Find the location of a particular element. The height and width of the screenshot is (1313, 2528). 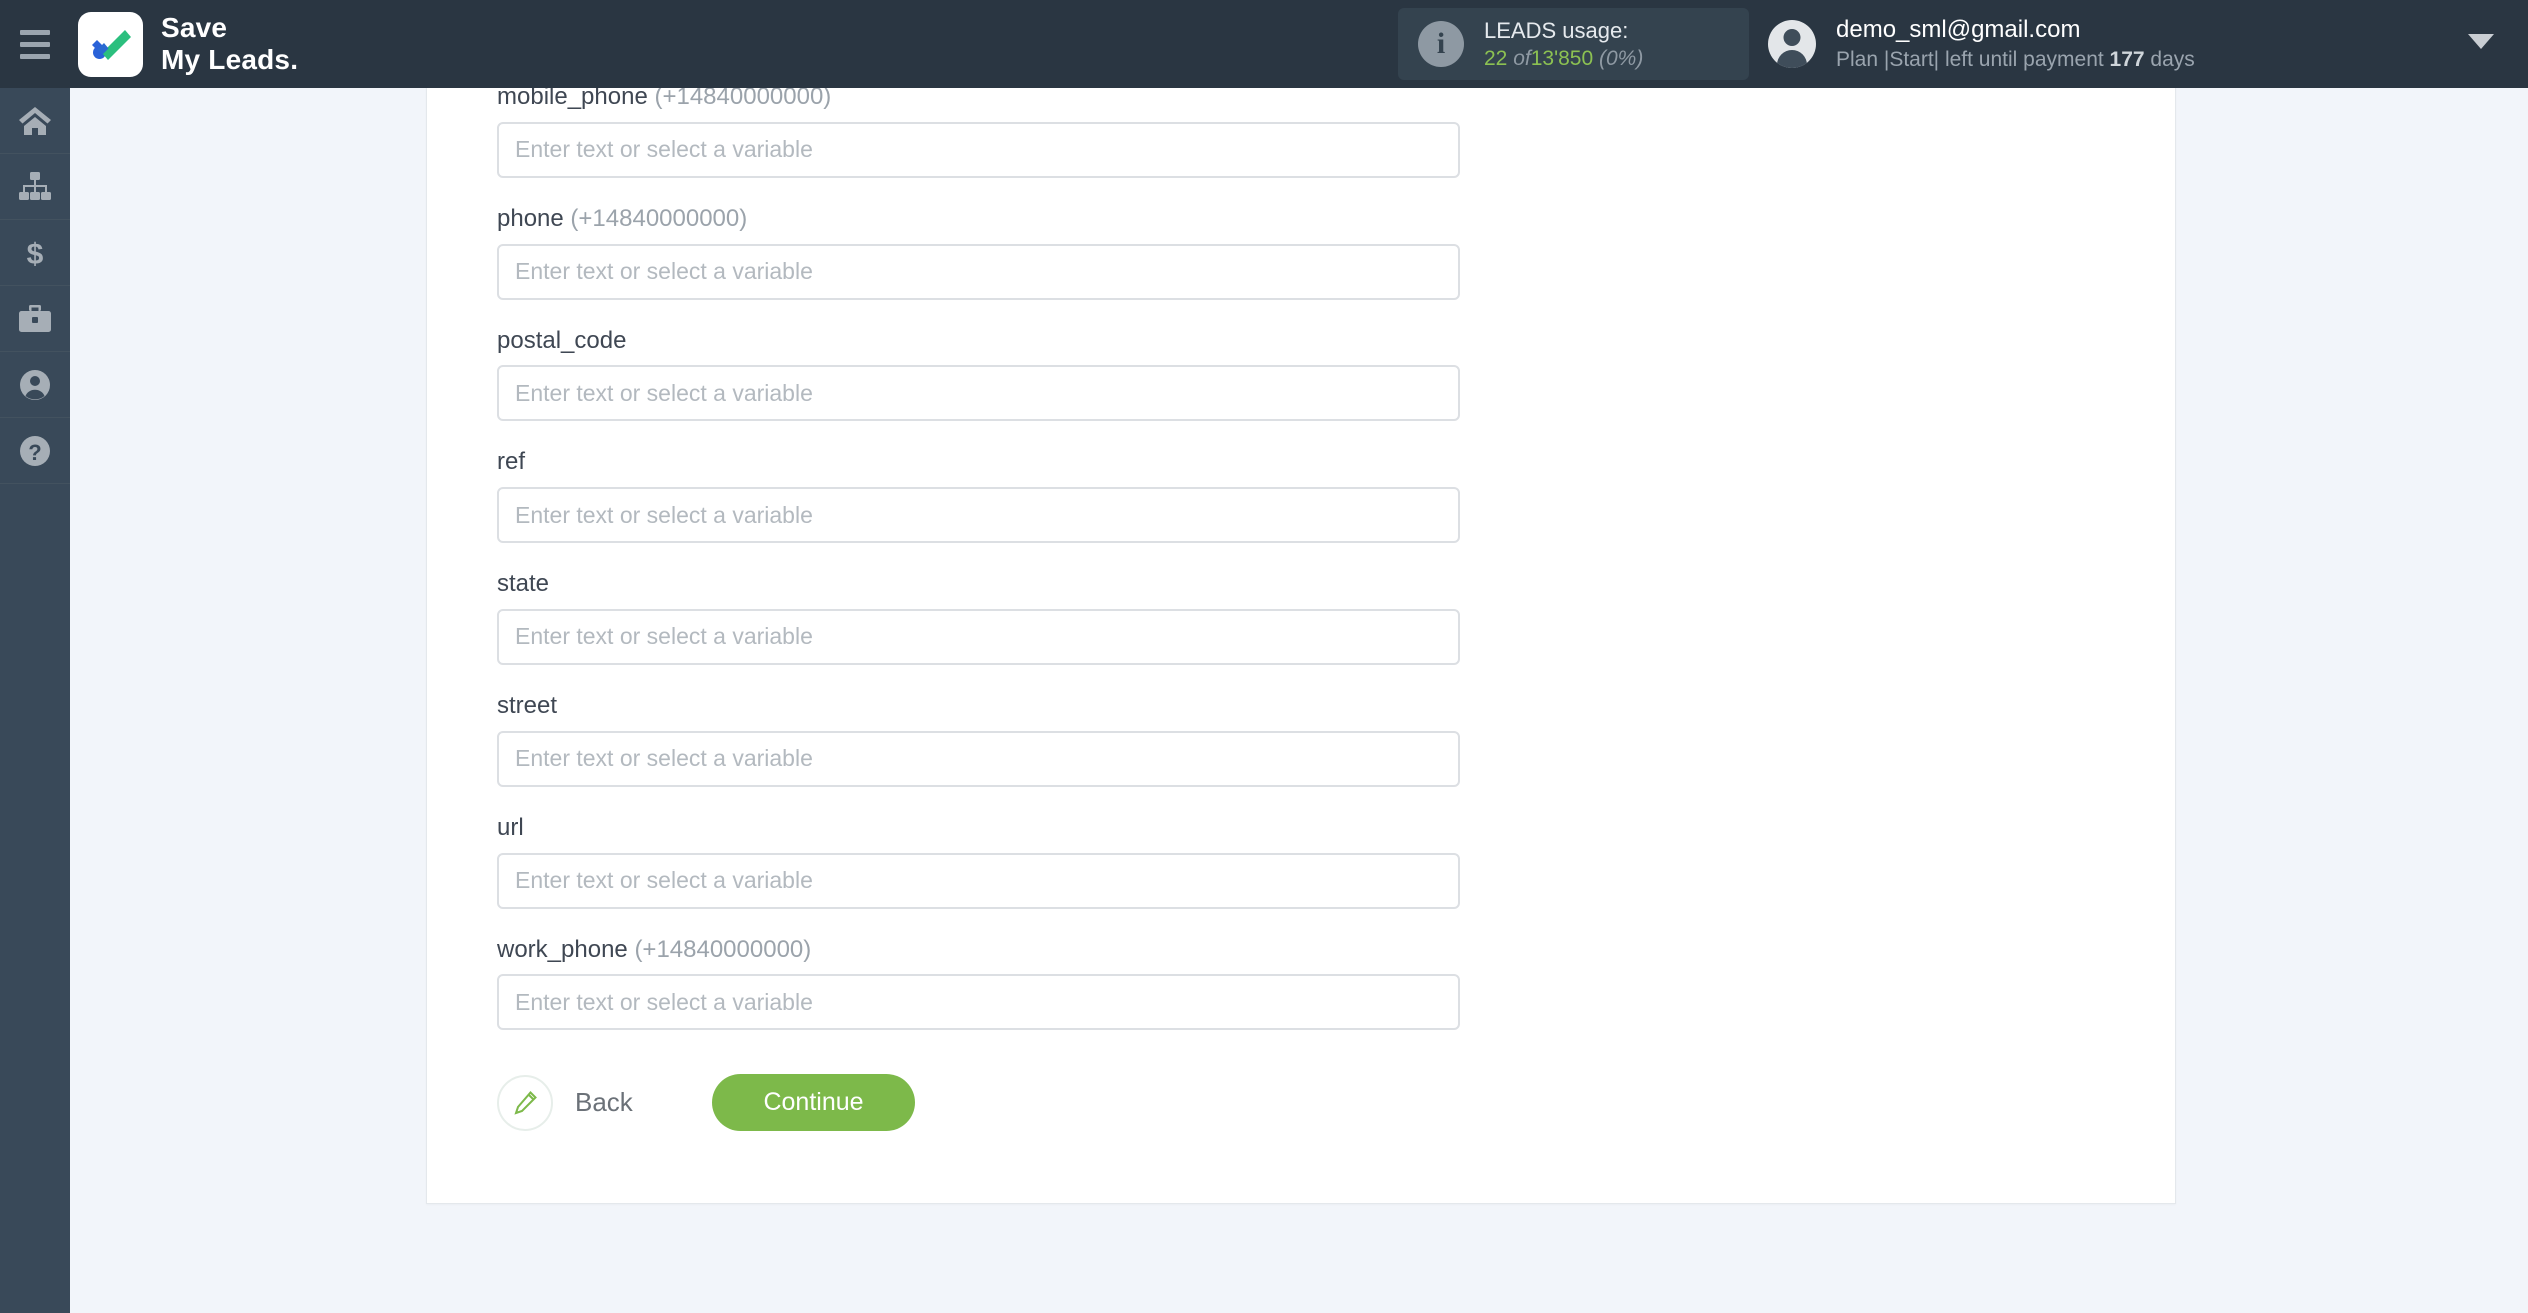

dollar-icon: $ is located at coordinates (35, 253).